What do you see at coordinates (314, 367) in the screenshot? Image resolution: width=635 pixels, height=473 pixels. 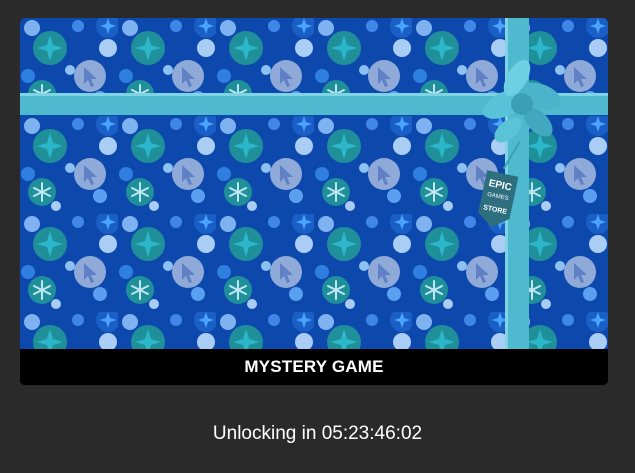 I see `game-title: MYSTERY GAME` at bounding box center [314, 367].